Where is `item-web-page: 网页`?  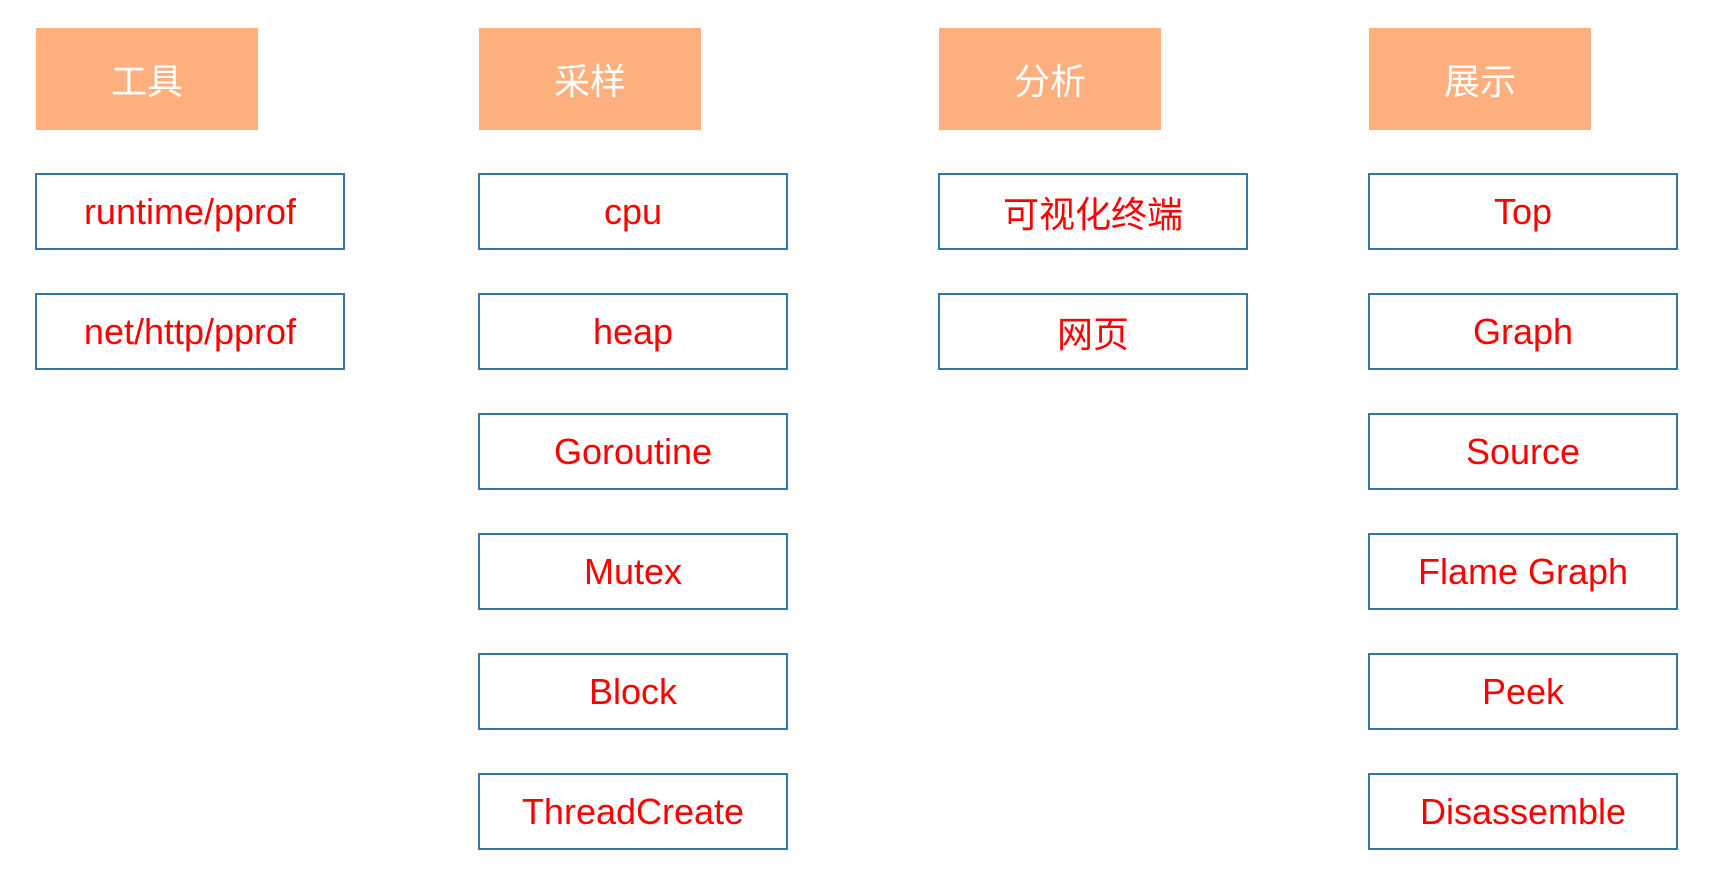
item-web-page: 网页 is located at coordinates (1093, 331).